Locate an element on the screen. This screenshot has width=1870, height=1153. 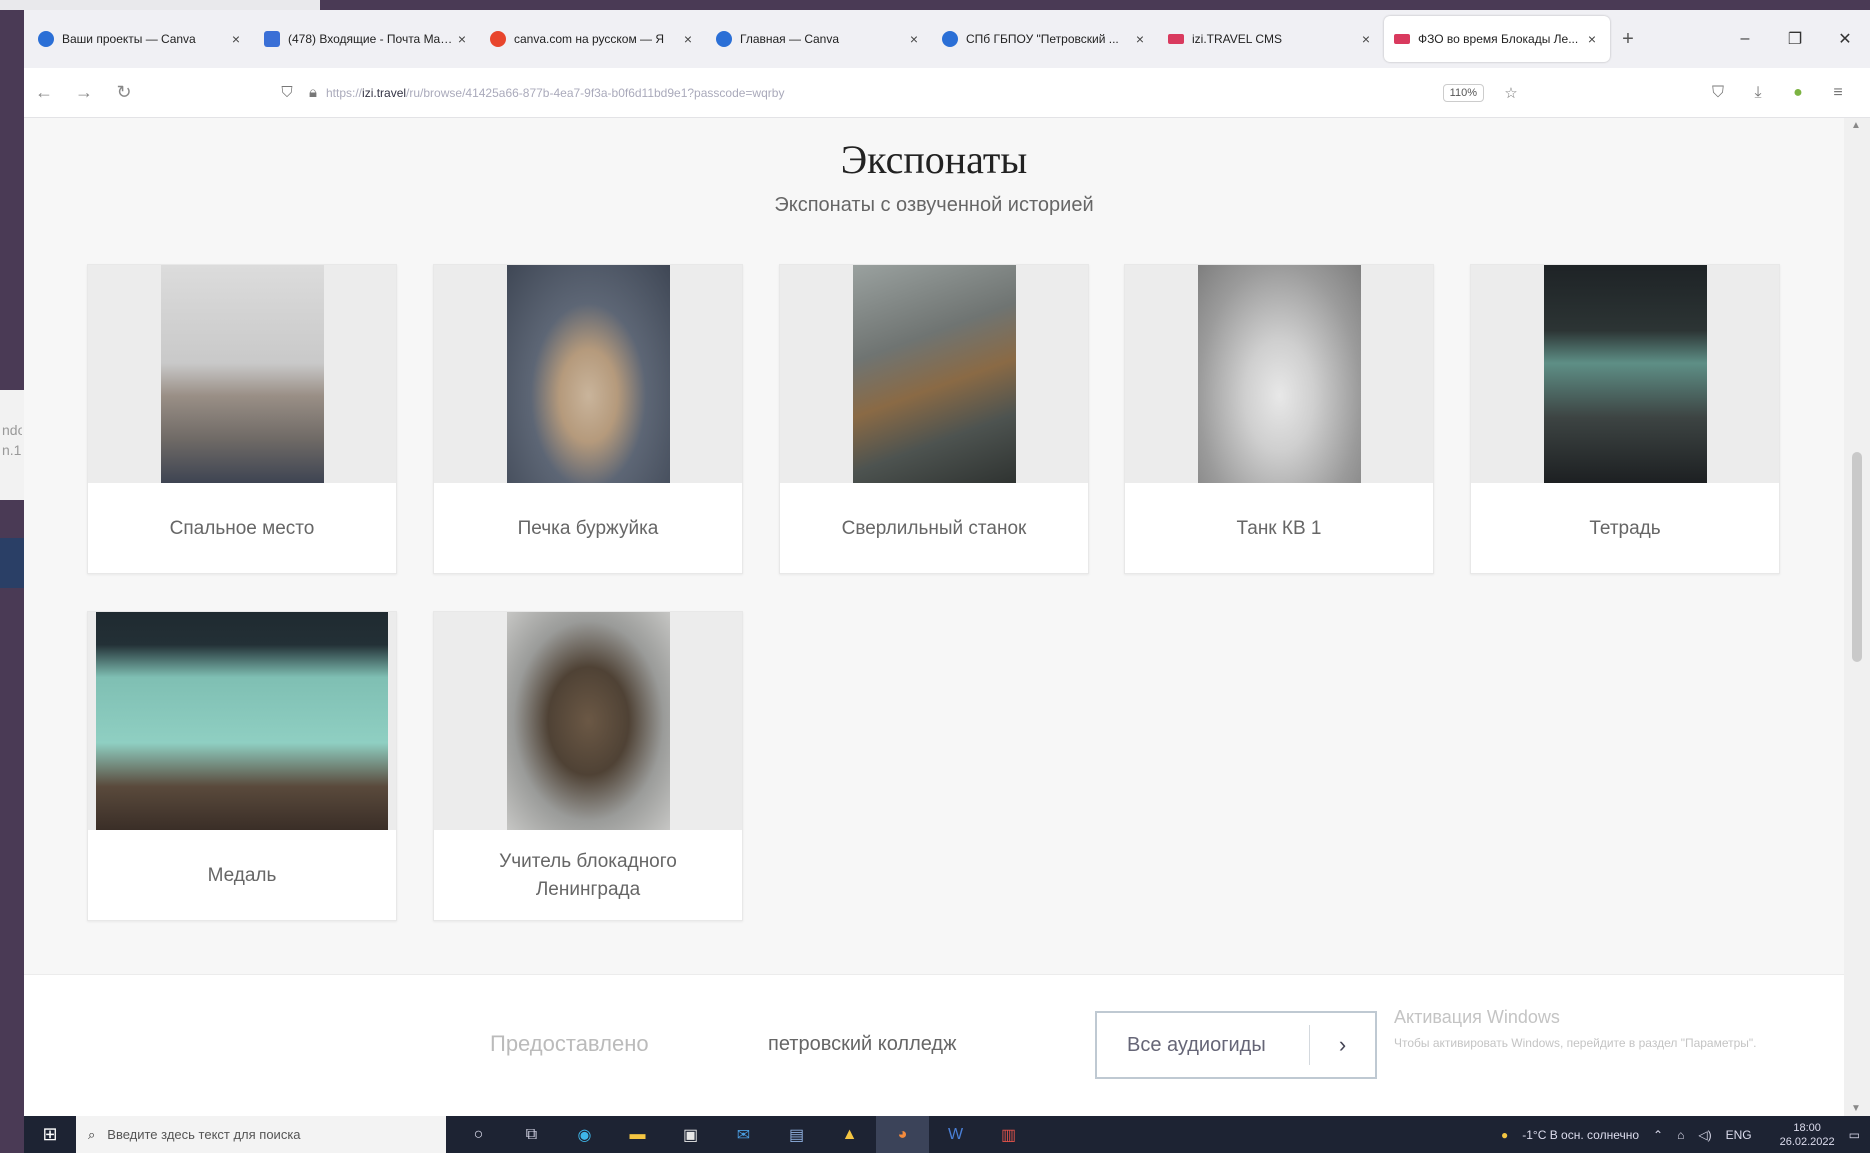
network-icon: ⌂ is located at coordinates (1680, 1135).